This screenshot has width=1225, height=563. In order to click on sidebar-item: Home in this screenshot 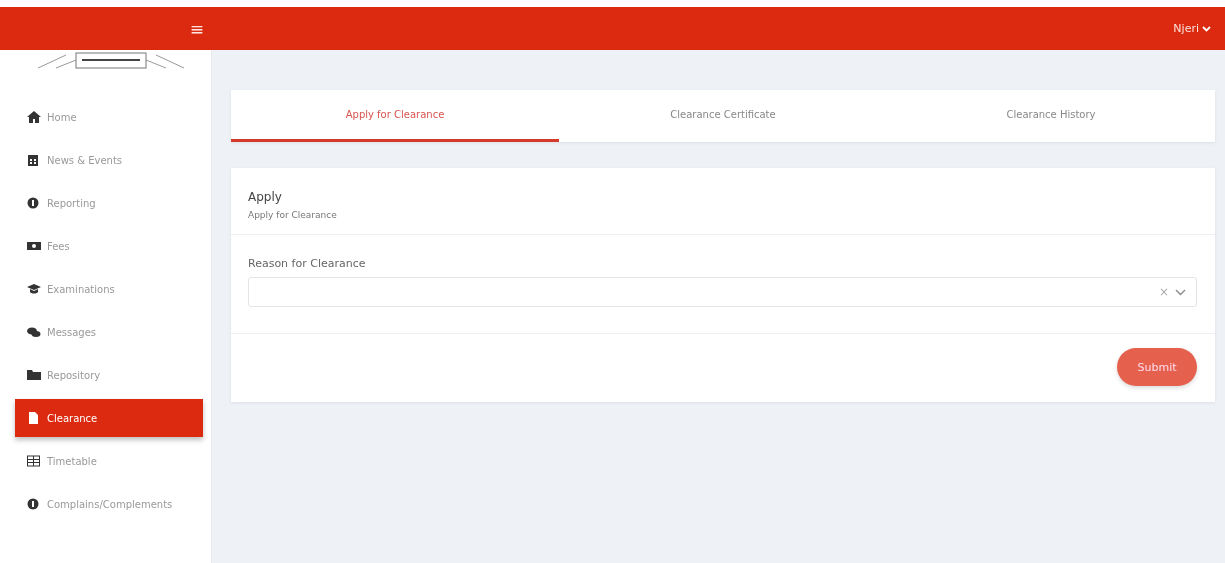, I will do `click(109, 117)`.